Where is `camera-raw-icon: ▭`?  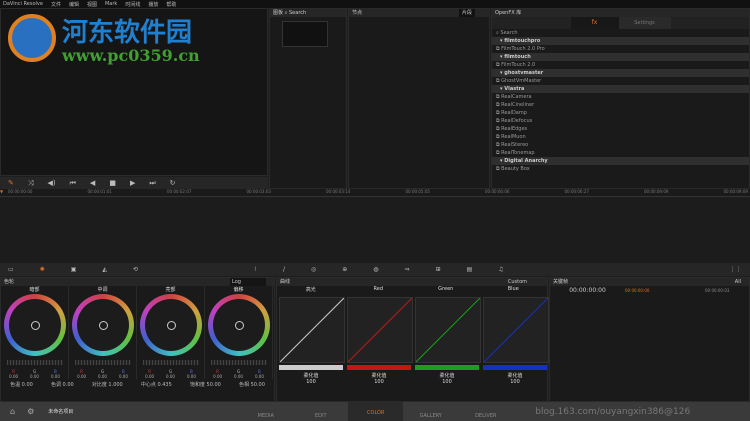 camera-raw-icon: ▭ is located at coordinates (11, 269).